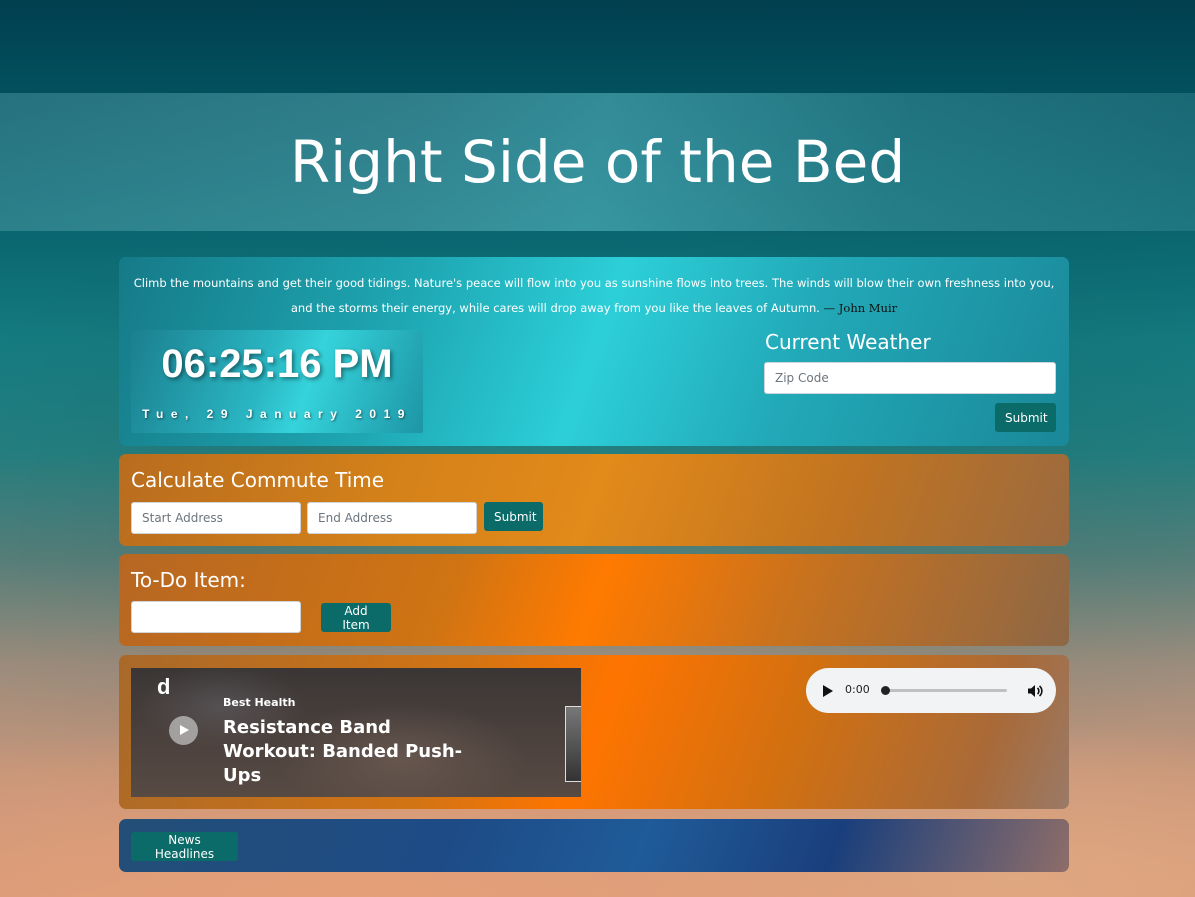  Describe the element at coordinates (343, 751) in the screenshot. I see `video-title: Resistance Band Workout: Banded Push-Ups` at that location.